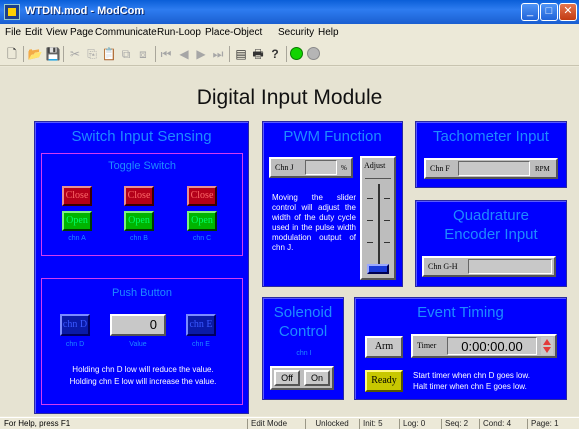 The width and height of the screenshot is (579, 429). I want to click on tach-unit: RPM, so click(542, 169).